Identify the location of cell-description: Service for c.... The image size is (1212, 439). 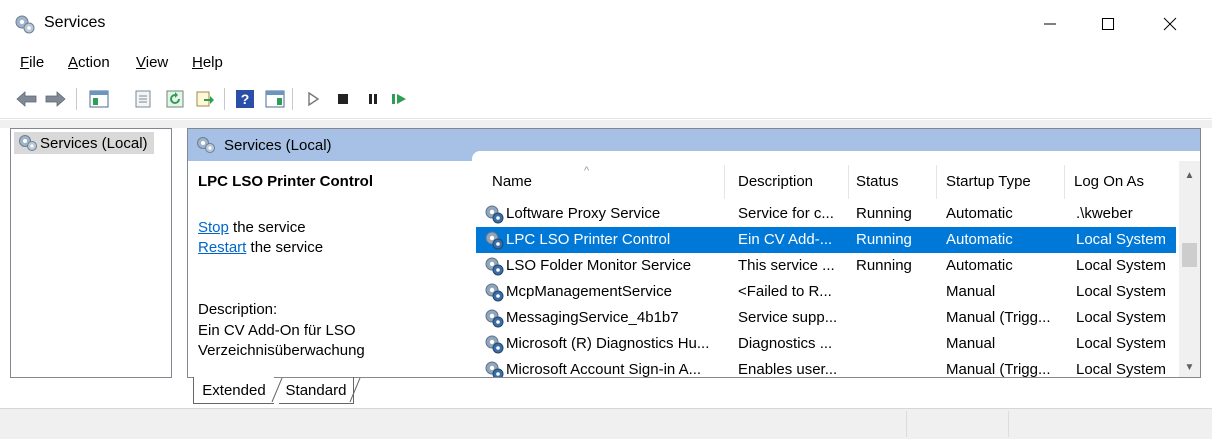
(786, 213).